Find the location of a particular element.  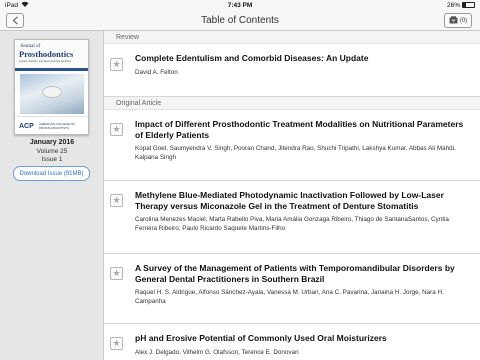

cover-journal-name: Prosthodontics is located at coordinates (46, 54).